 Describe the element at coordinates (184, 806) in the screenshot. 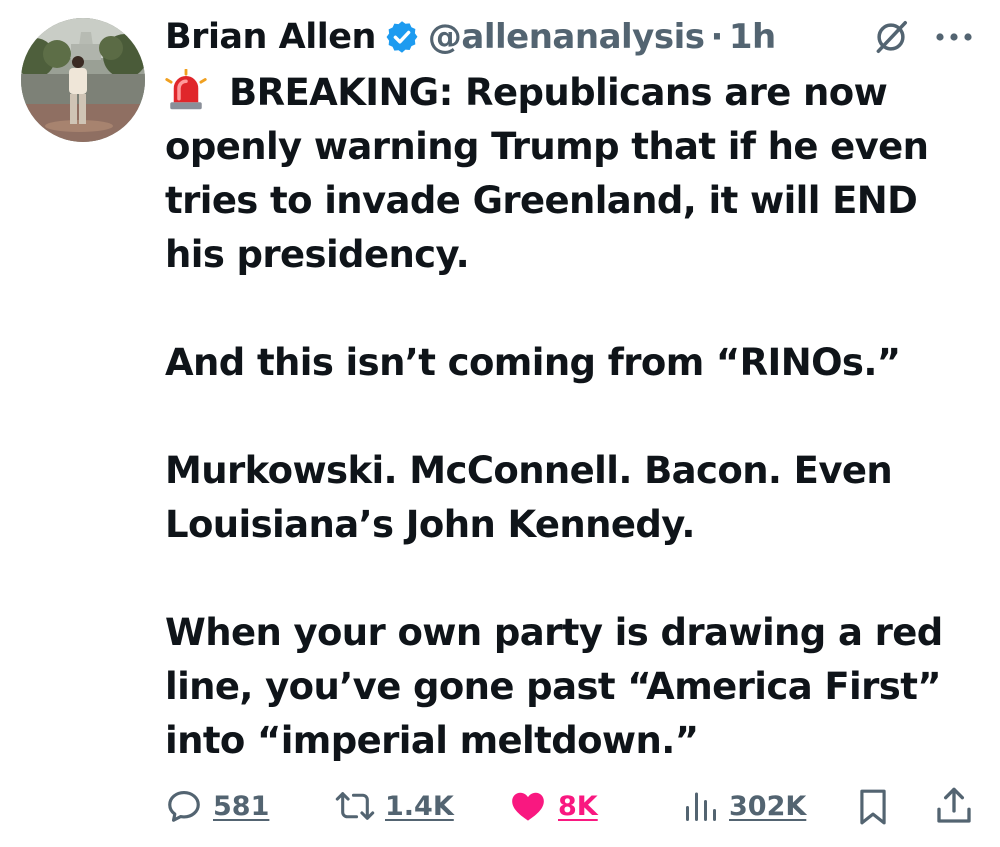

I see `reply-icon` at that location.